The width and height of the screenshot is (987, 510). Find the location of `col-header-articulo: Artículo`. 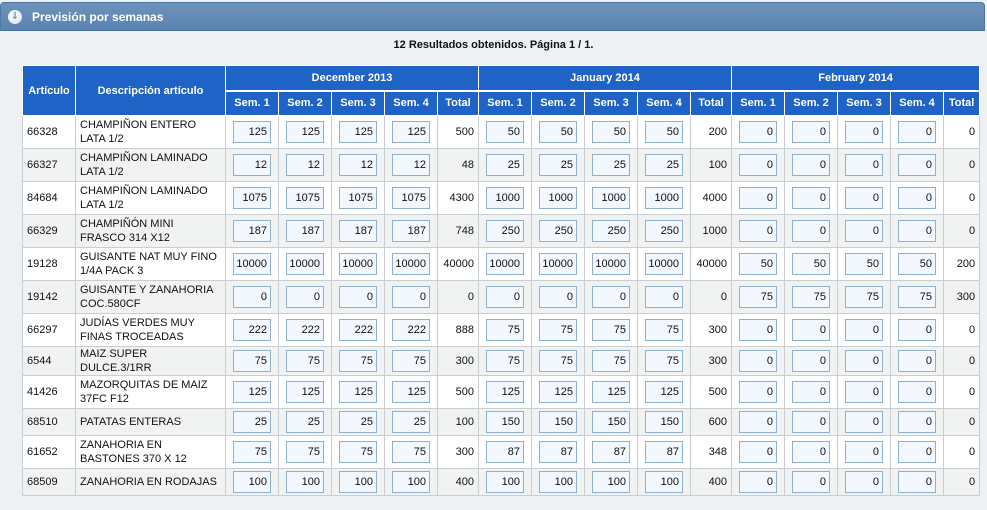

col-header-articulo: Artículo is located at coordinates (49, 90).